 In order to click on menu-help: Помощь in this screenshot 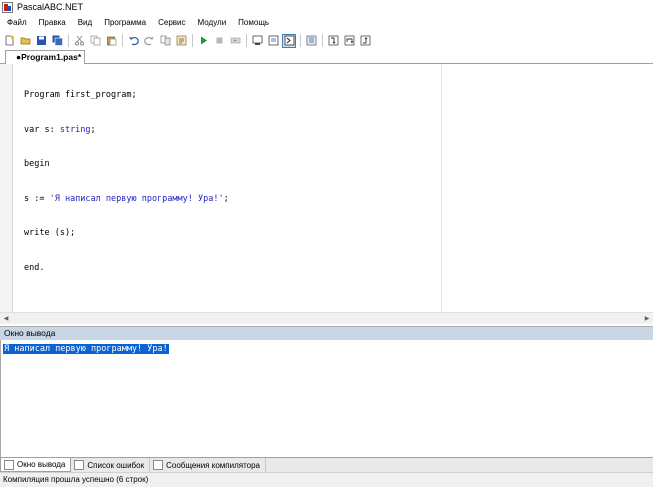, I will do `click(253, 23)`.